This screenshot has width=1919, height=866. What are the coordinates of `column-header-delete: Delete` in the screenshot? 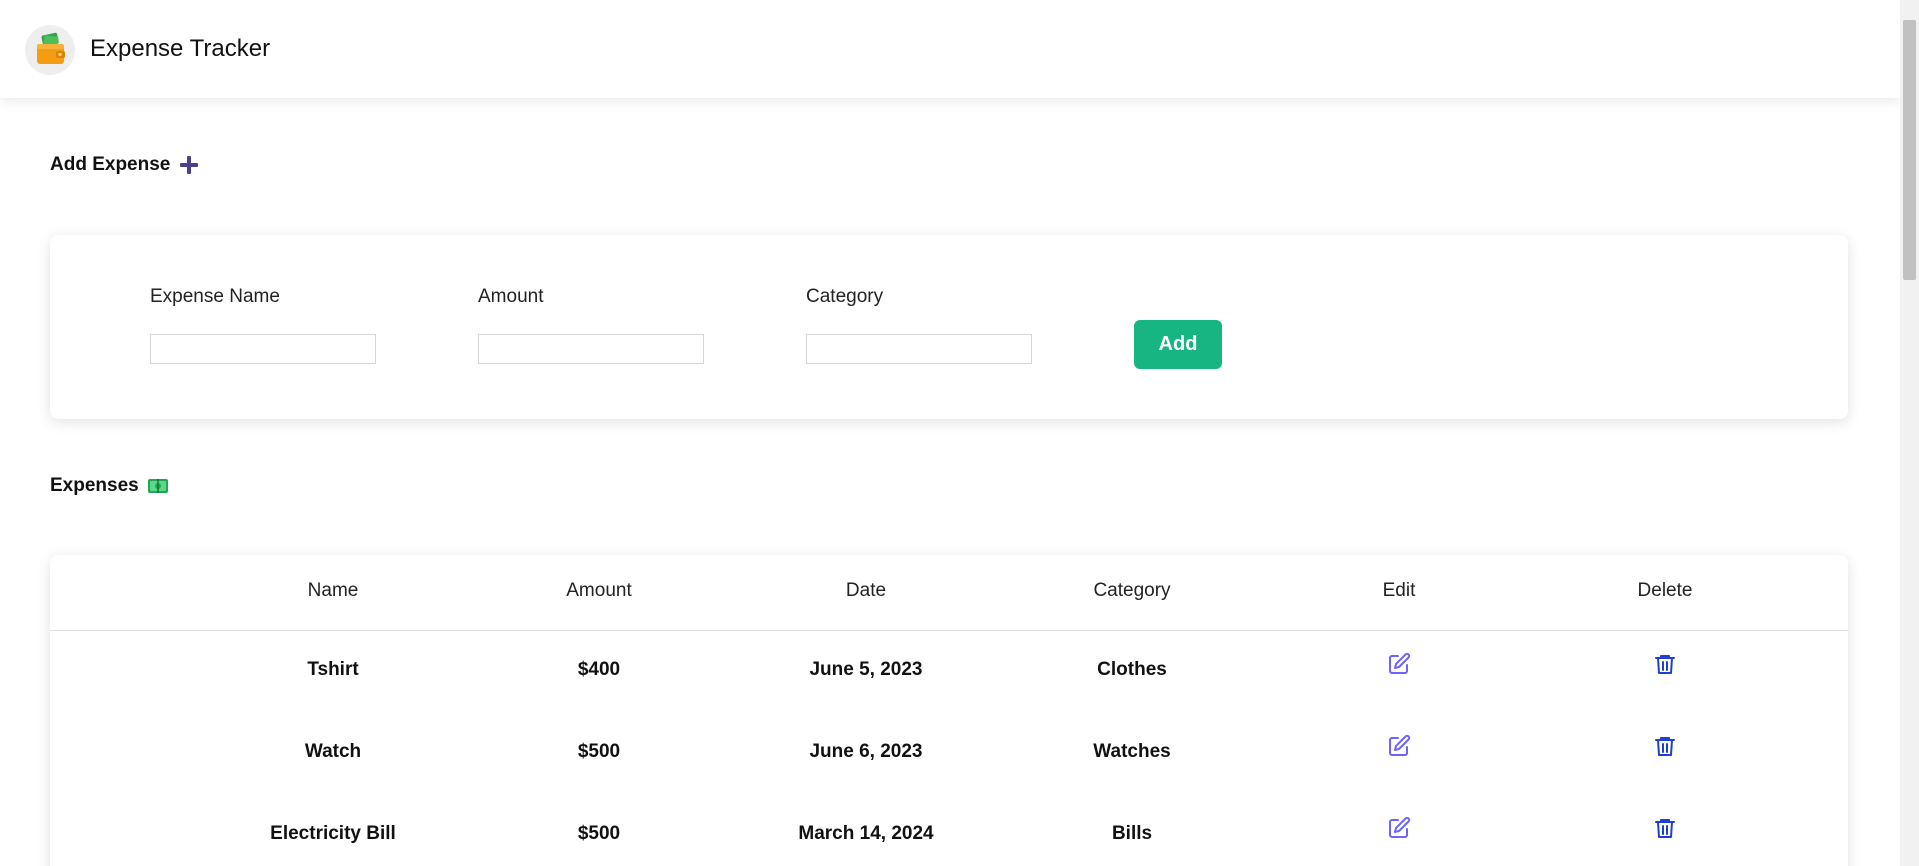 It's located at (1665, 590).